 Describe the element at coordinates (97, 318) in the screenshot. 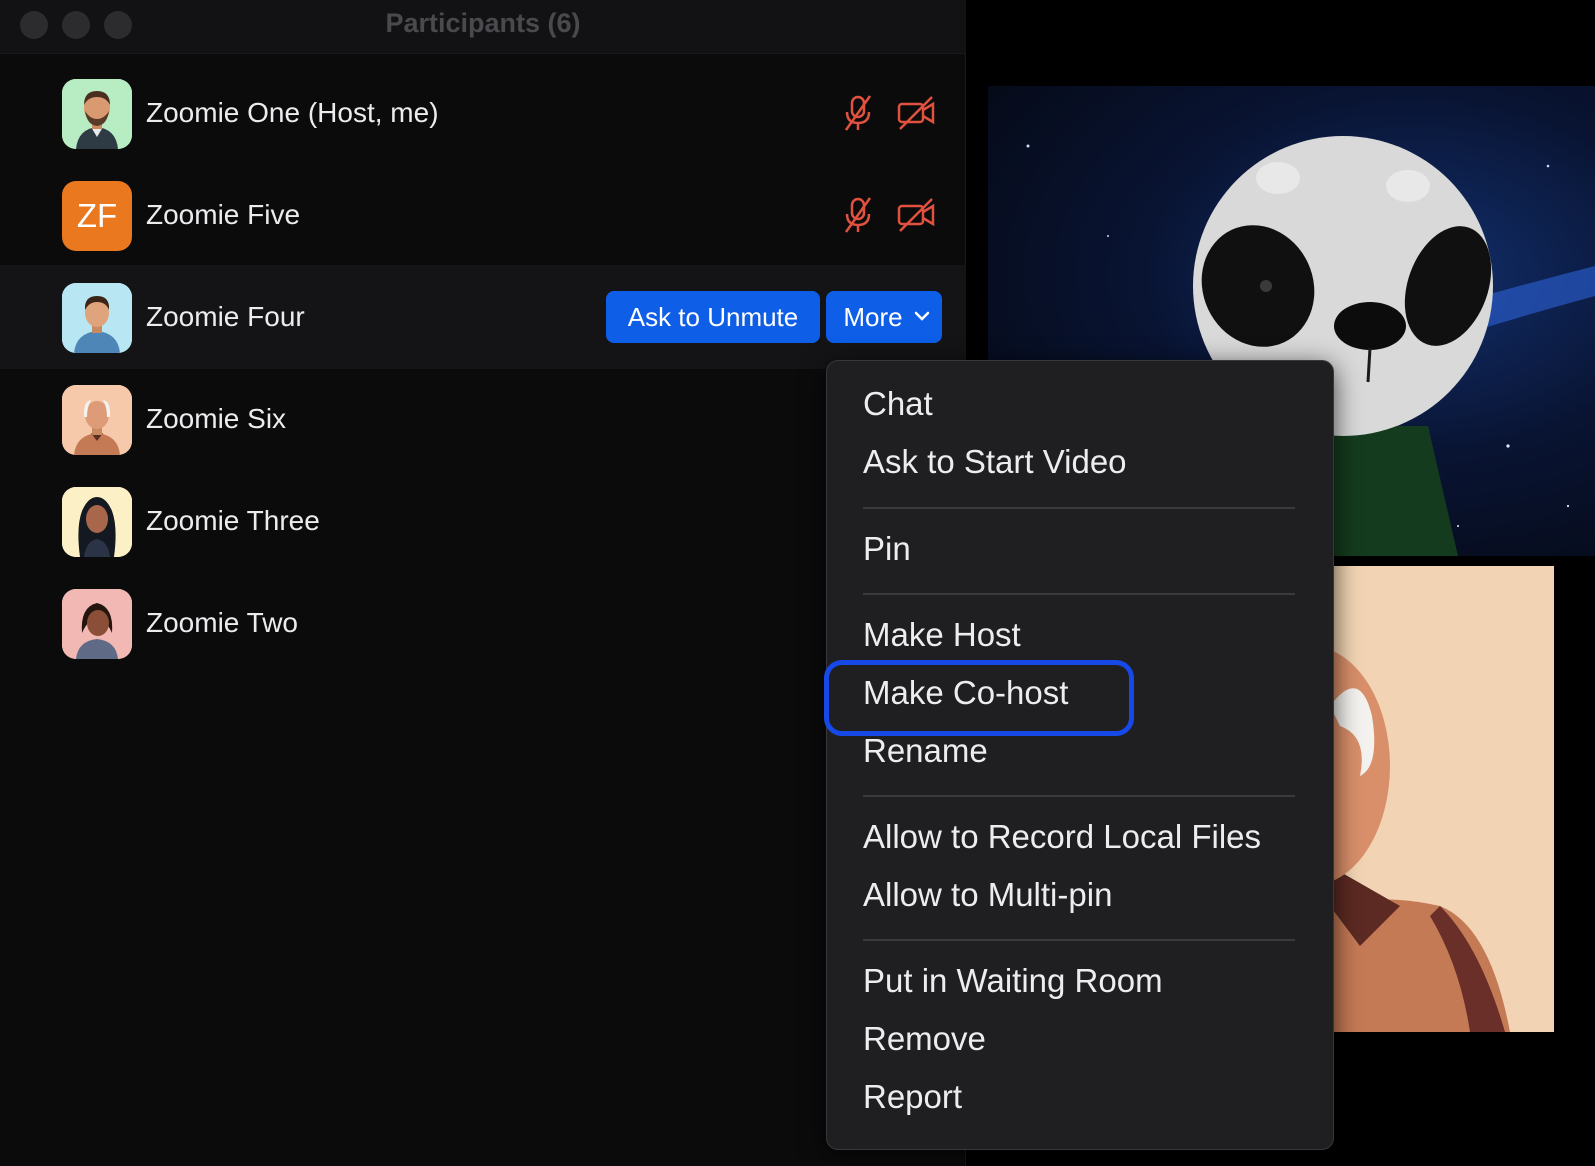

I see `man-avatar` at that location.